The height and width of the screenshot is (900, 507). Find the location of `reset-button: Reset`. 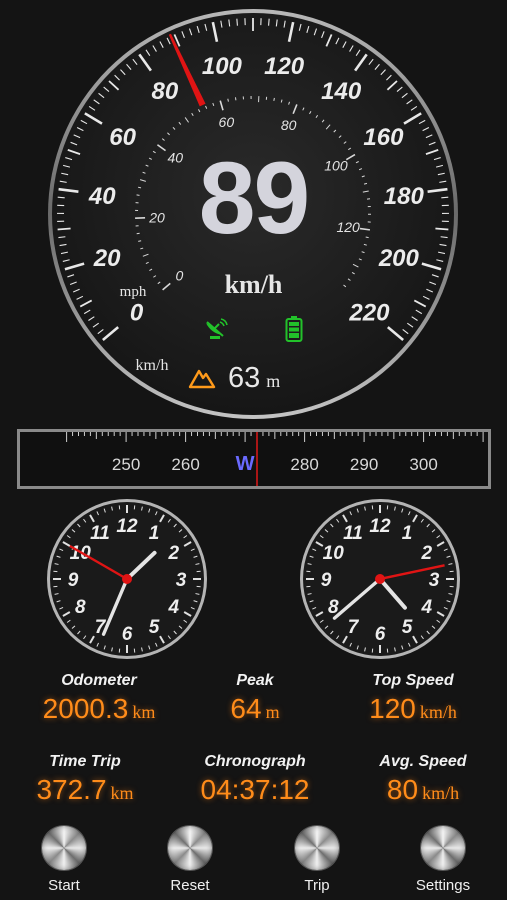

reset-button: Reset is located at coordinates (190, 860).